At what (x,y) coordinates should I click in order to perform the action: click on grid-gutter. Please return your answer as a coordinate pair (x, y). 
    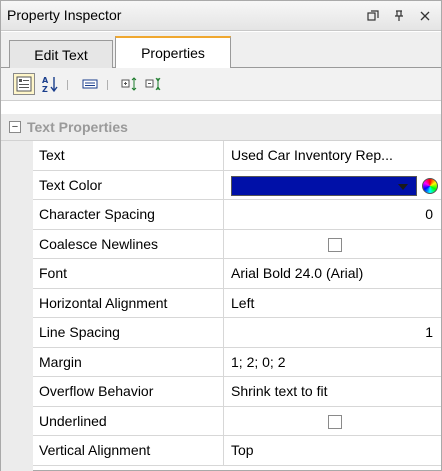
    Looking at the image, I should click on (17, 306).